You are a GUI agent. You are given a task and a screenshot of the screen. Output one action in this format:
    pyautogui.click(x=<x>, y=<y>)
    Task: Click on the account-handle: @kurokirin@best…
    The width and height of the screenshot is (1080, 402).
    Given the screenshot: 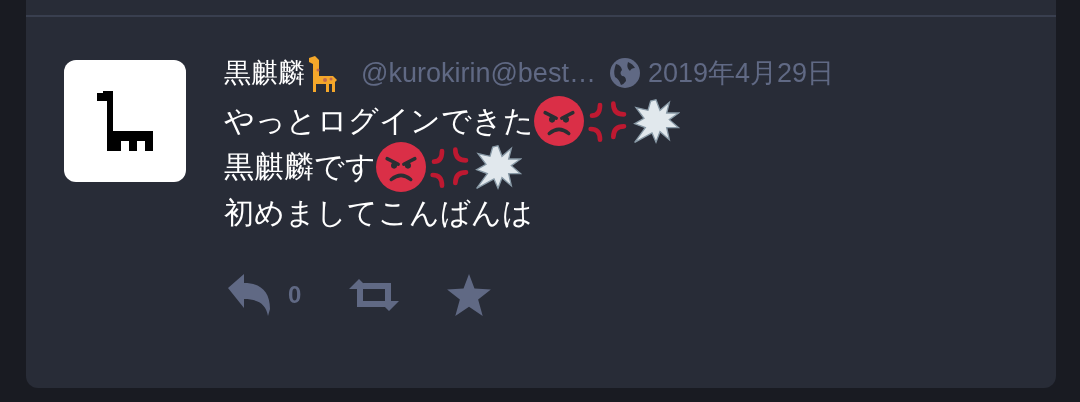 What is the action you would take?
    pyautogui.click(x=478, y=73)
    